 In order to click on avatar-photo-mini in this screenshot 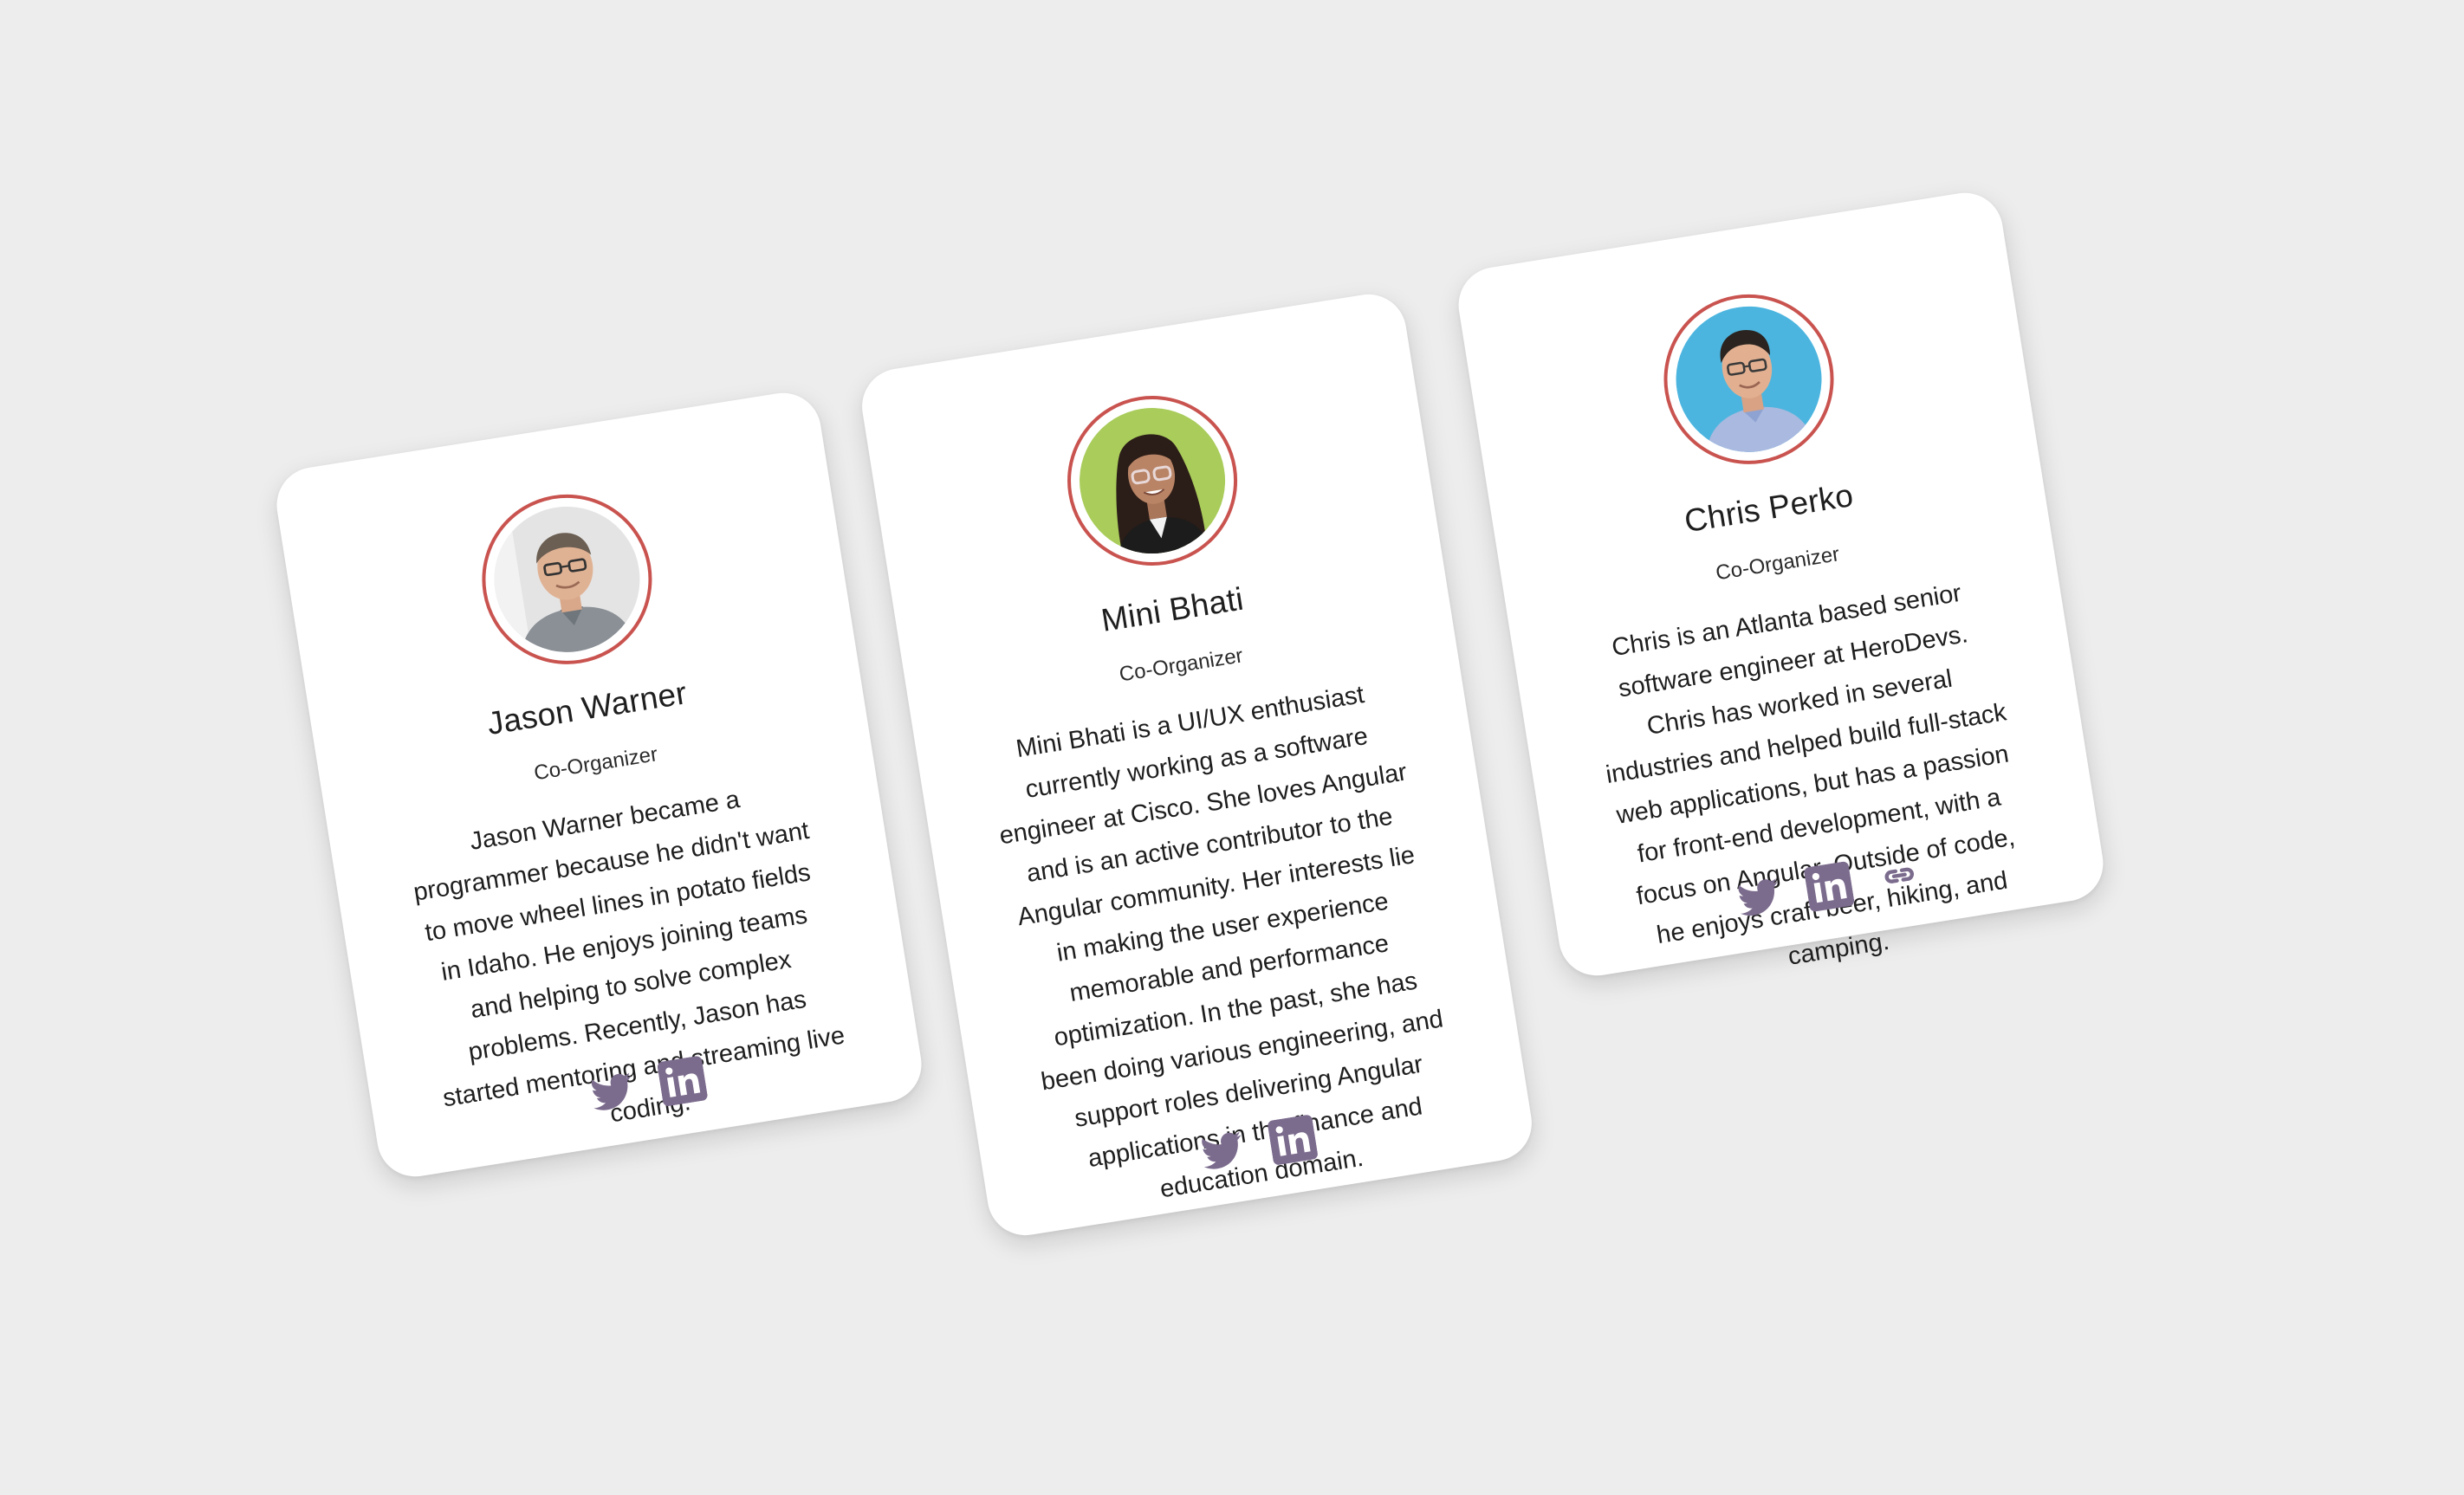, I will do `click(1151, 481)`.